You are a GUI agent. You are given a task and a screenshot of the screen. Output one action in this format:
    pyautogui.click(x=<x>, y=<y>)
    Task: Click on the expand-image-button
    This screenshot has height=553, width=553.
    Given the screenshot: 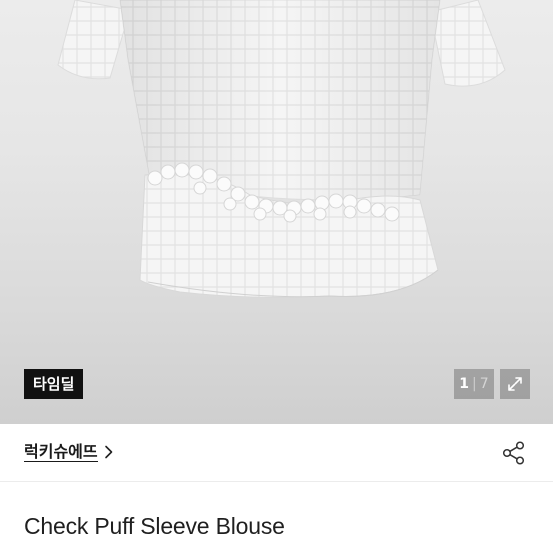 What is the action you would take?
    pyautogui.click(x=515, y=384)
    